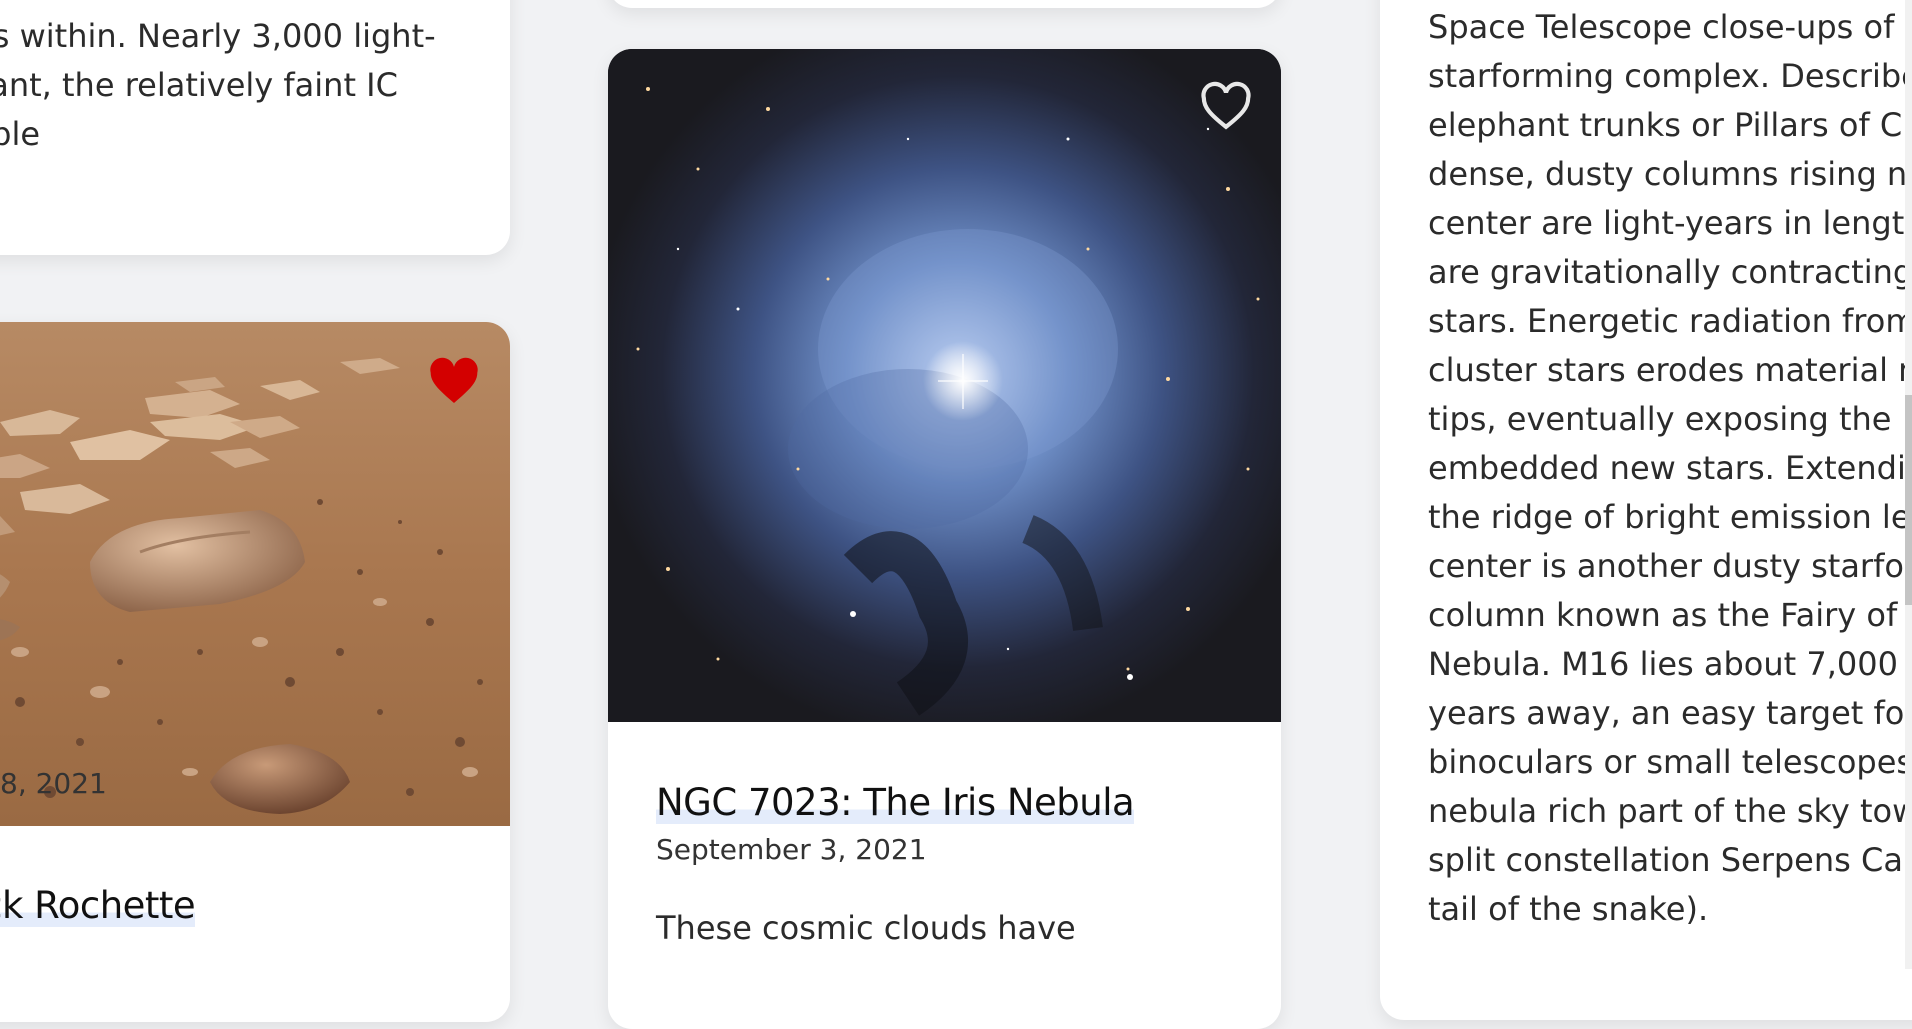 This screenshot has width=1912, height=1029. What do you see at coordinates (866, 928) in the screenshot?
I see `card-description: These cosmic clouds have` at bounding box center [866, 928].